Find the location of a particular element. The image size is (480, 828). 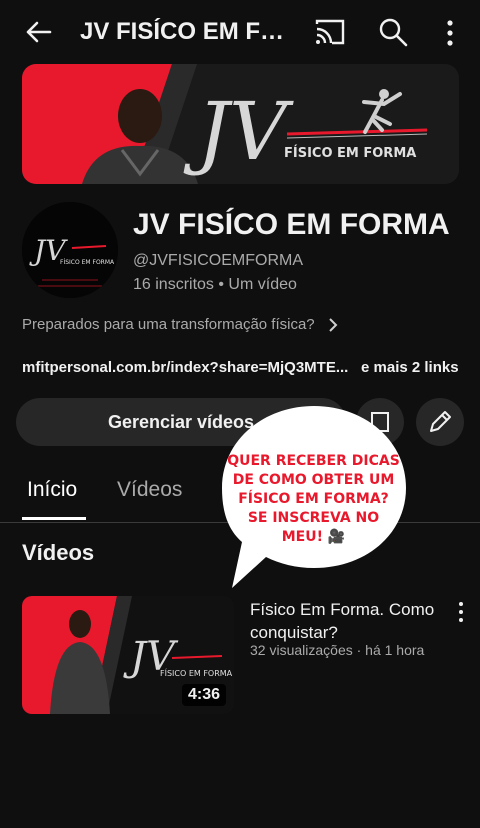

thumbnail-subtitle: FÍSICO EM FORMA is located at coordinates (196, 672).